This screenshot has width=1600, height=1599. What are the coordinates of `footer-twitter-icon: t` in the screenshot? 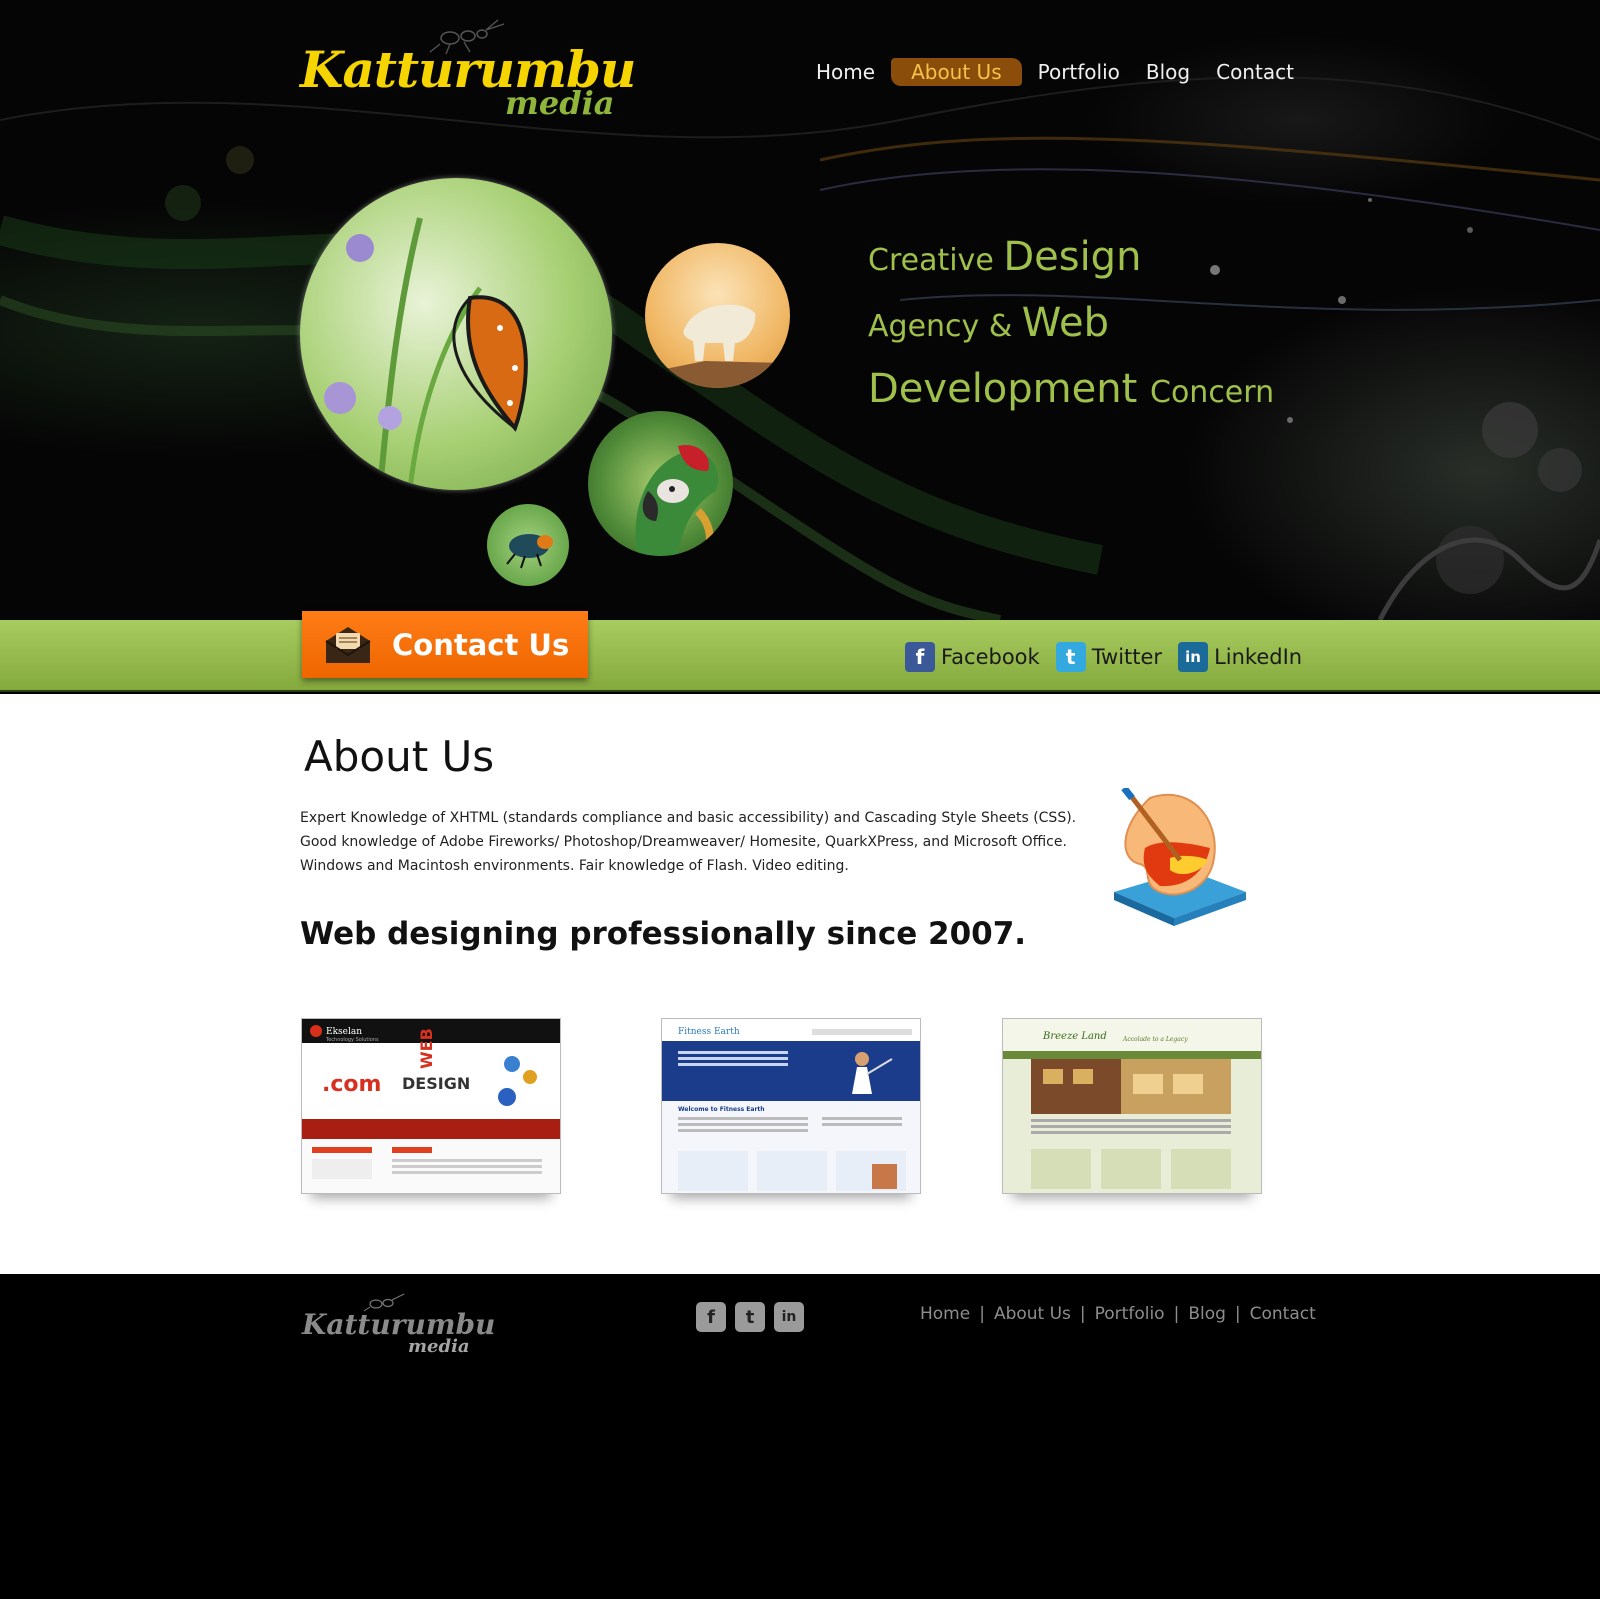 It's located at (750, 1317).